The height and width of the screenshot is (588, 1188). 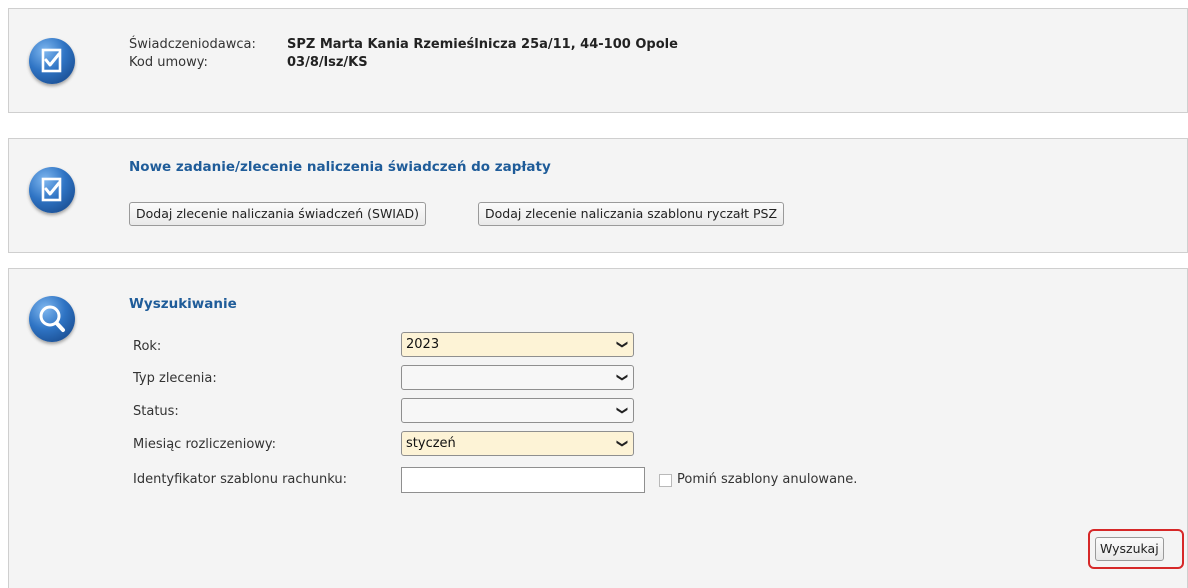 What do you see at coordinates (205, 444) in the screenshot?
I see `month-label: Miesiąc rozliczeniowy:` at bounding box center [205, 444].